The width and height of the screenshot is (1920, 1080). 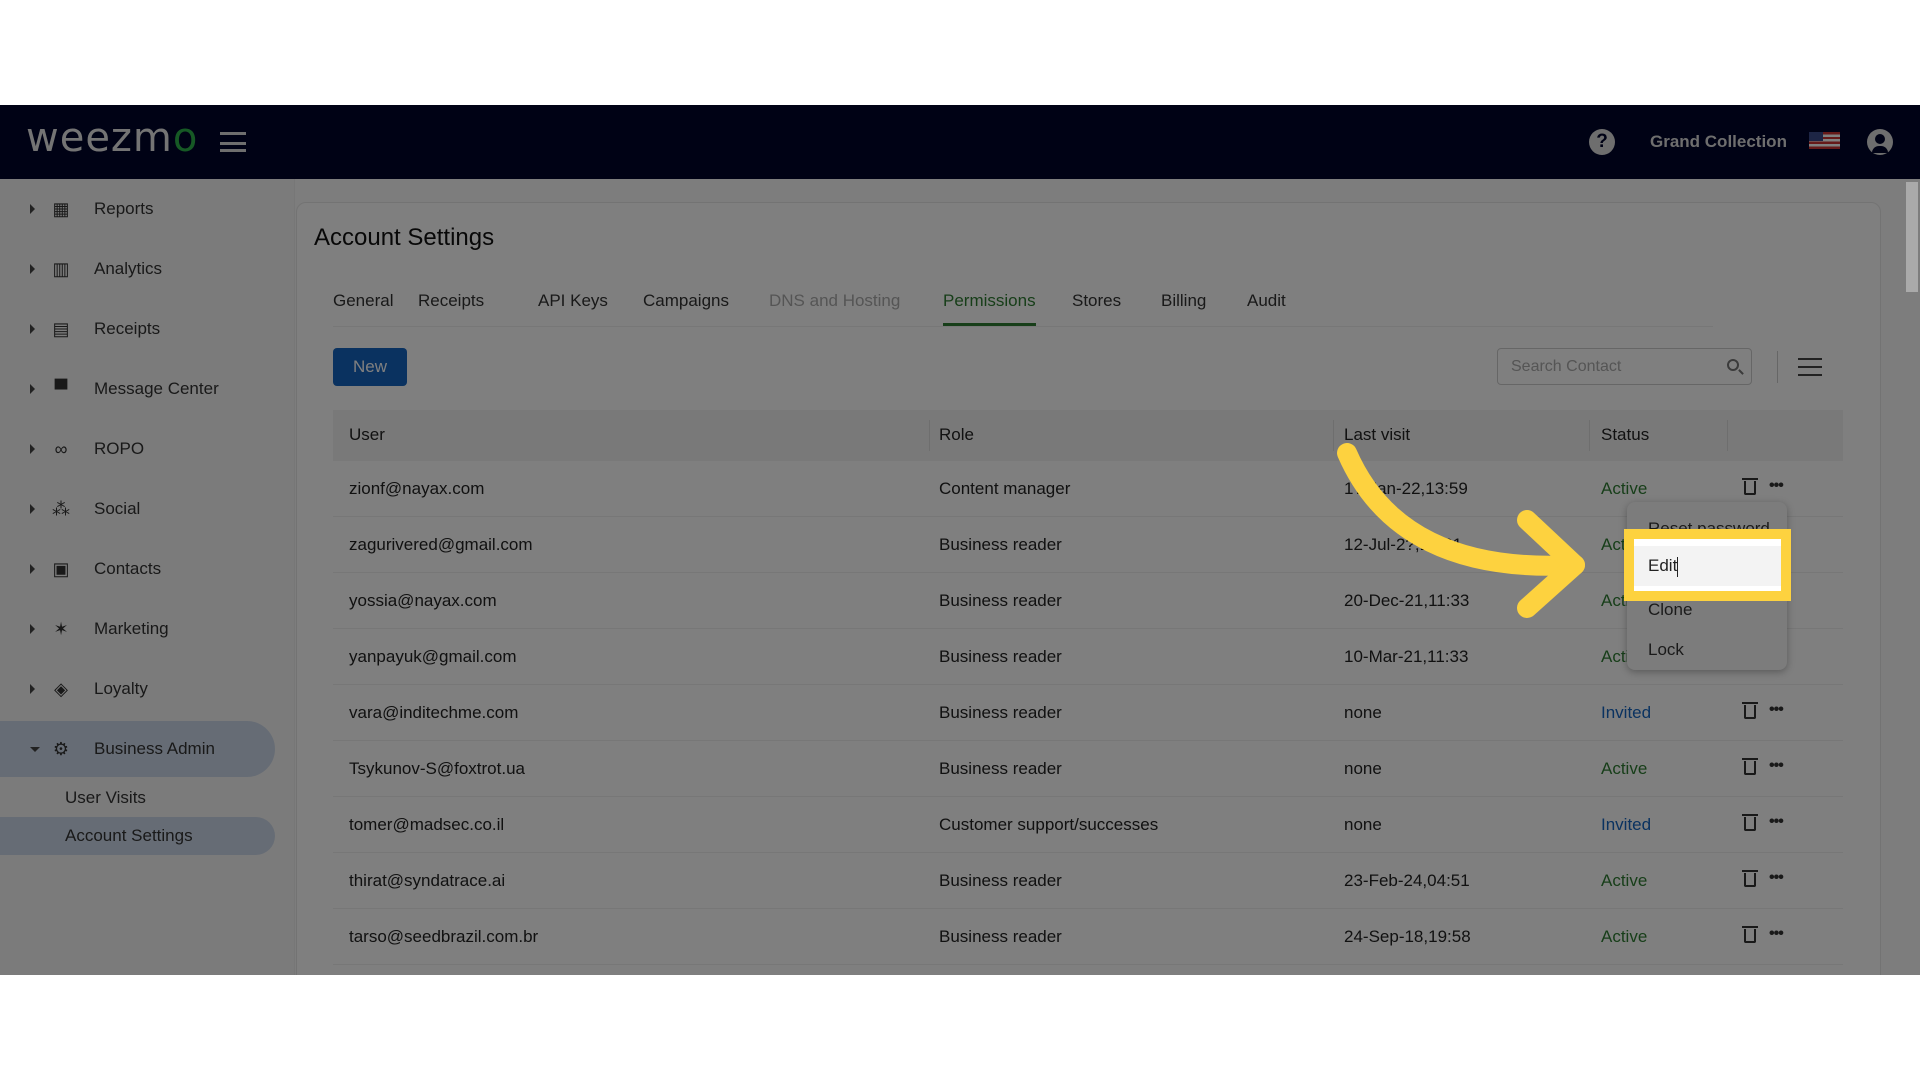 I want to click on arrow-curve, so click(x=1461, y=509).